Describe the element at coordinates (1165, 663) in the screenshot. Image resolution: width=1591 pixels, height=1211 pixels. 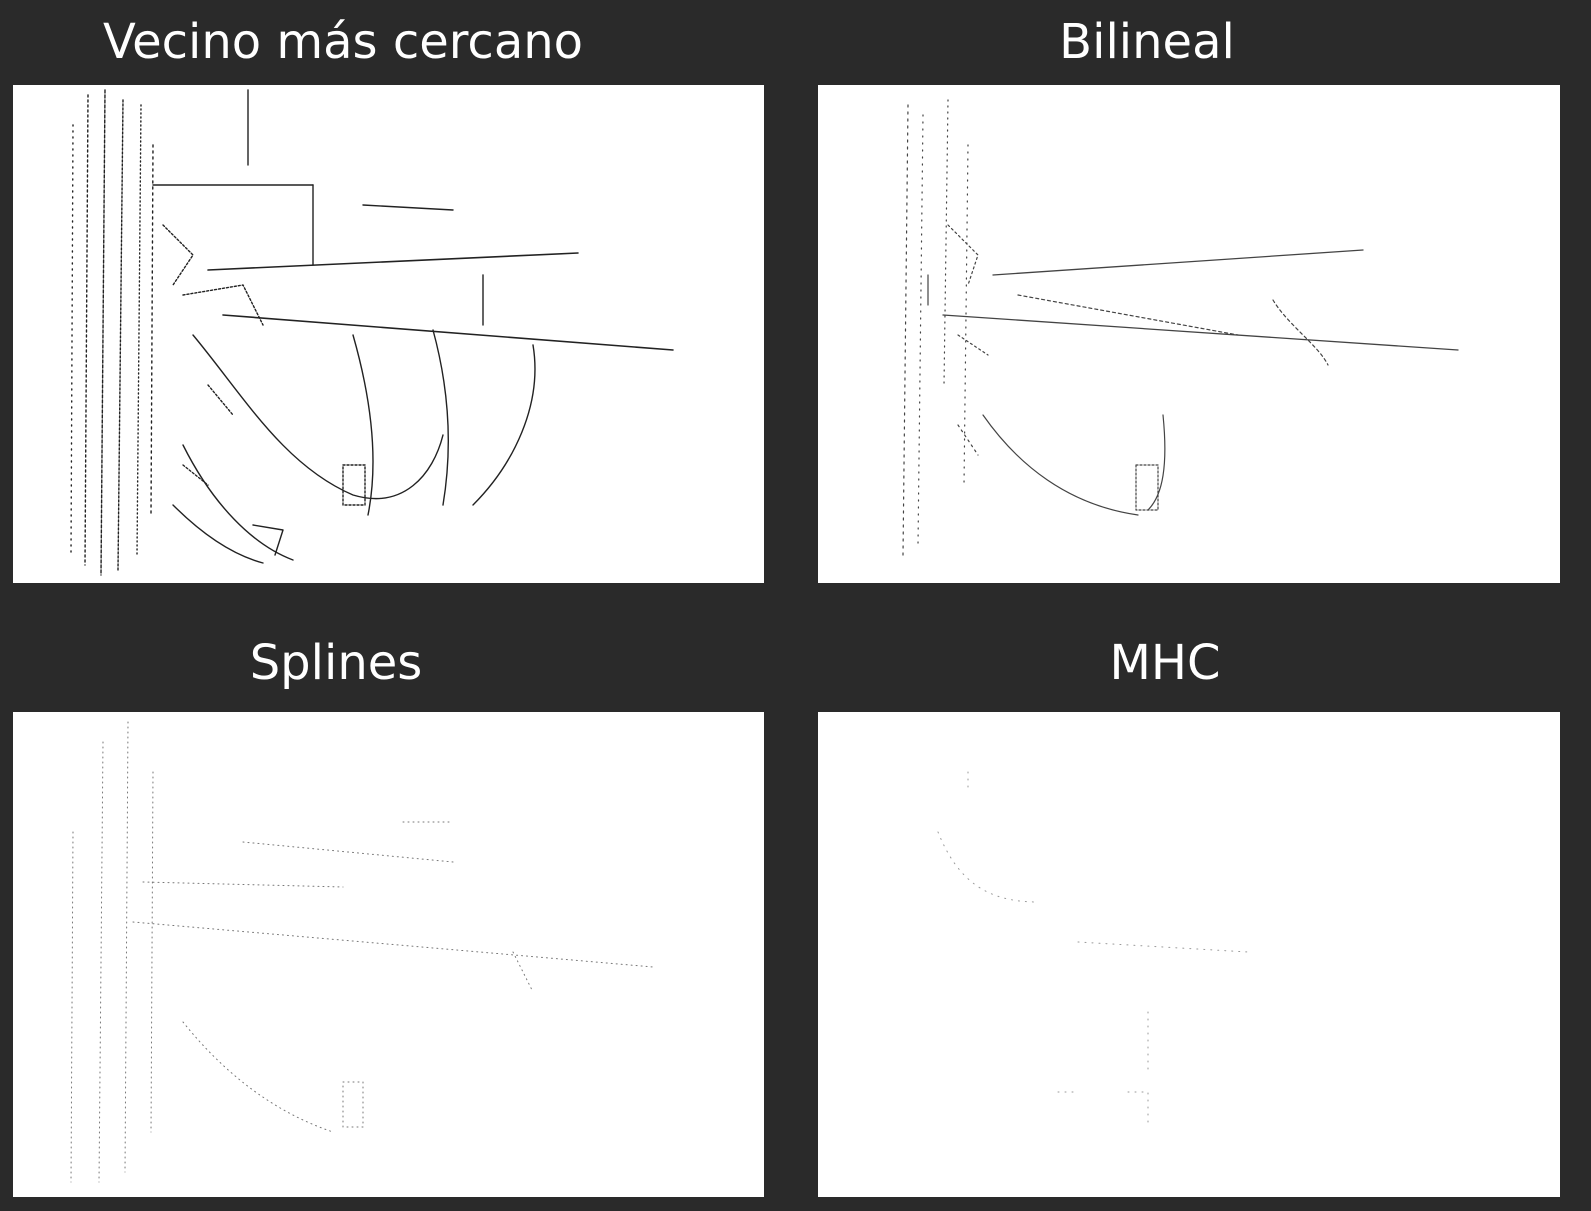
I see `panel-title-mhc: MHC` at that location.